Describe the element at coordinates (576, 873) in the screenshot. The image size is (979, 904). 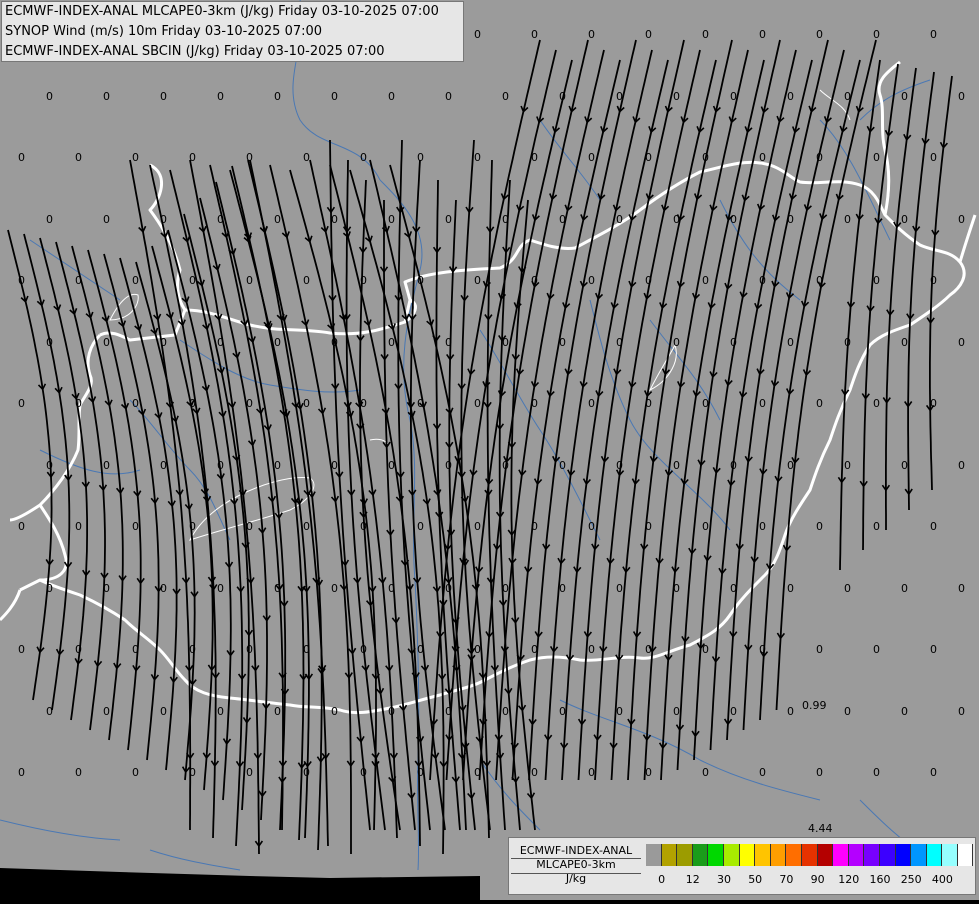
I see `legend-divider` at that location.